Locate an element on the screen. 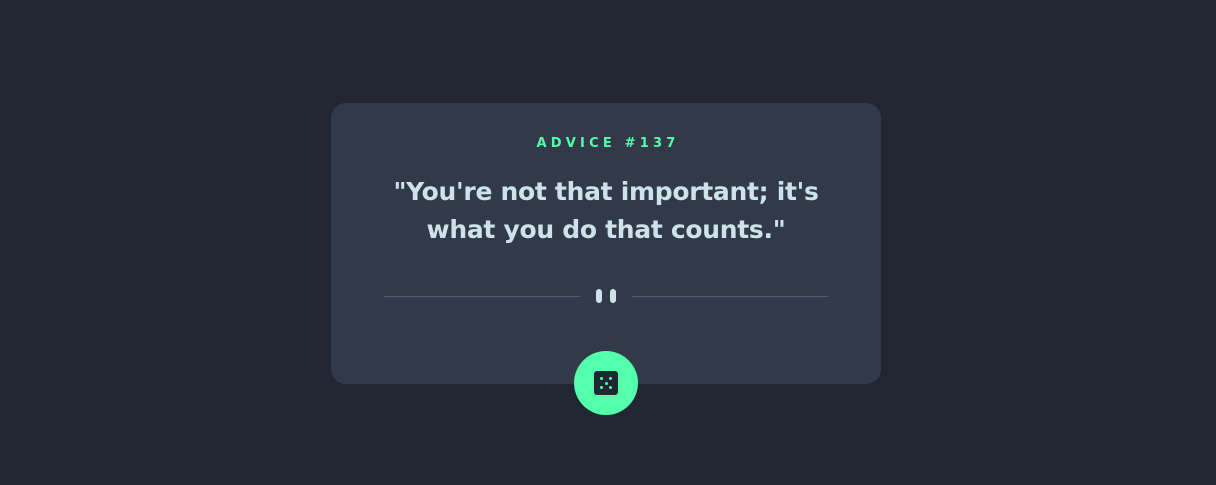 The image size is (1216, 485). pause-icon is located at coordinates (606, 296).